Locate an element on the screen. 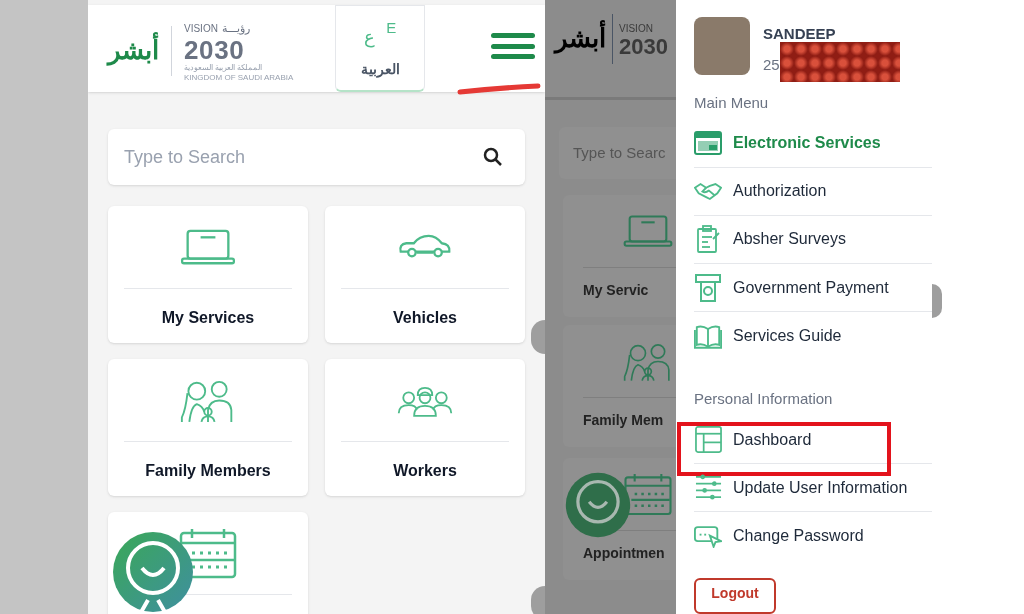 This screenshot has width=1024, height=614. menu-item: Absher Surveys is located at coordinates (813, 240).